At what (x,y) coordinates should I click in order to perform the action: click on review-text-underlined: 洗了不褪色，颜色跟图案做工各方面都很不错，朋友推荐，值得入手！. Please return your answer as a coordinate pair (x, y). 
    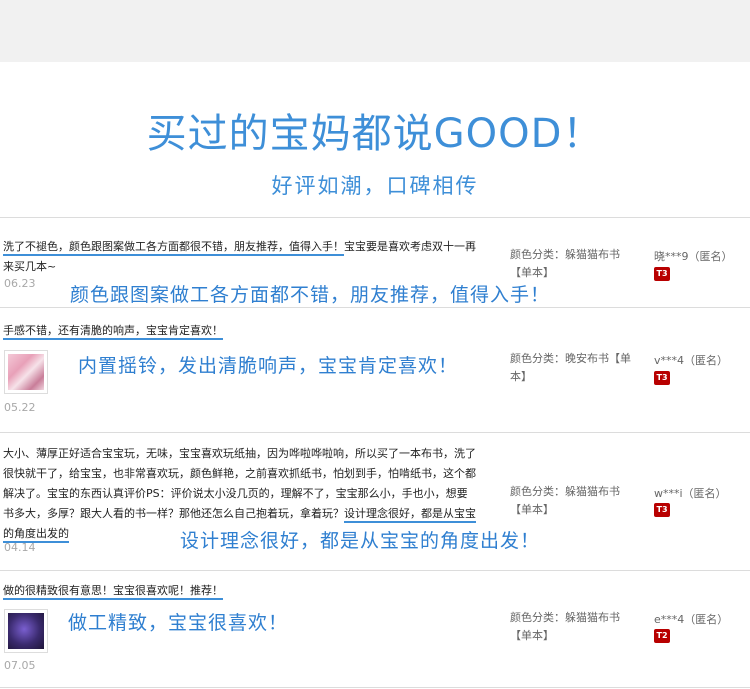
    Looking at the image, I should click on (173, 248).